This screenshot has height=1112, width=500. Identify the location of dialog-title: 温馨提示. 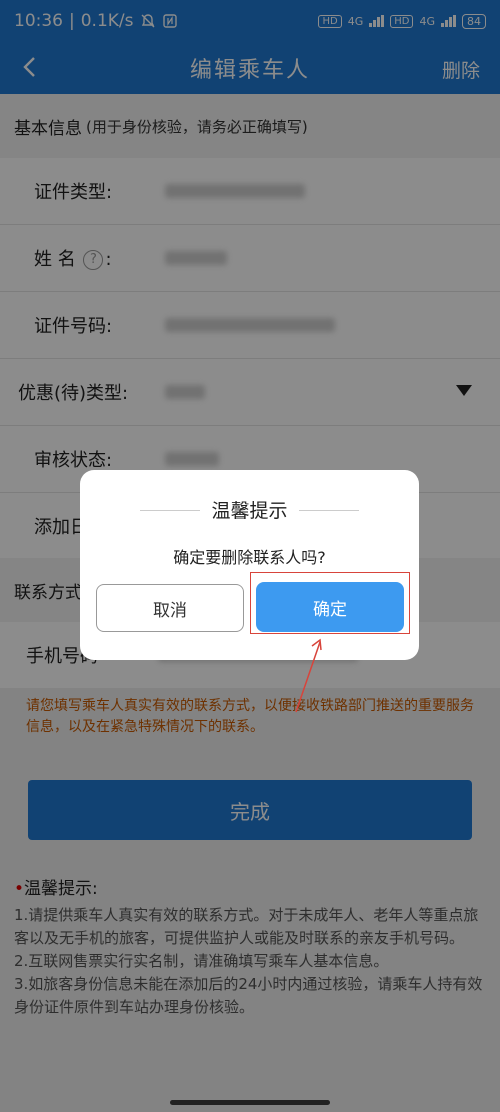
(249, 511).